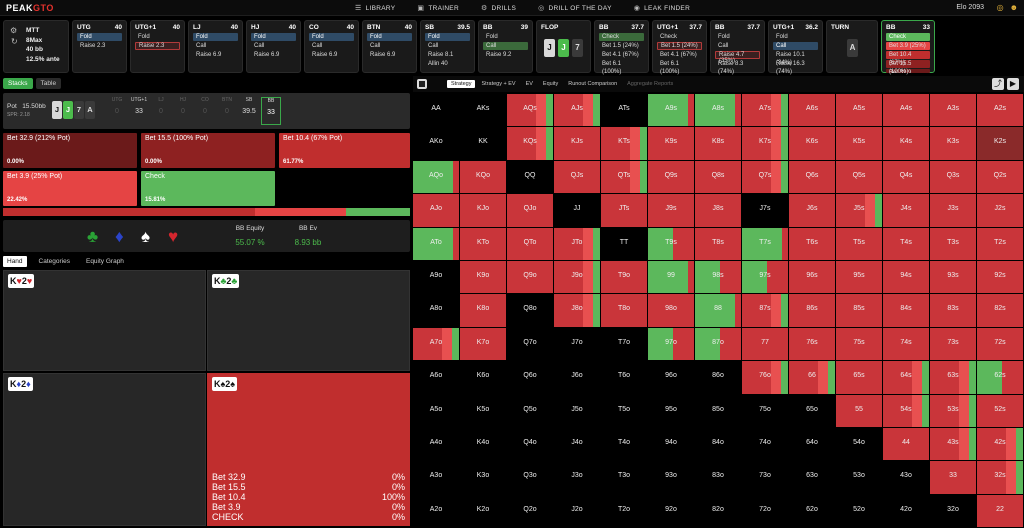 This screenshot has width=1024, height=528. I want to click on hand-cell-66: 66, so click(812, 377).